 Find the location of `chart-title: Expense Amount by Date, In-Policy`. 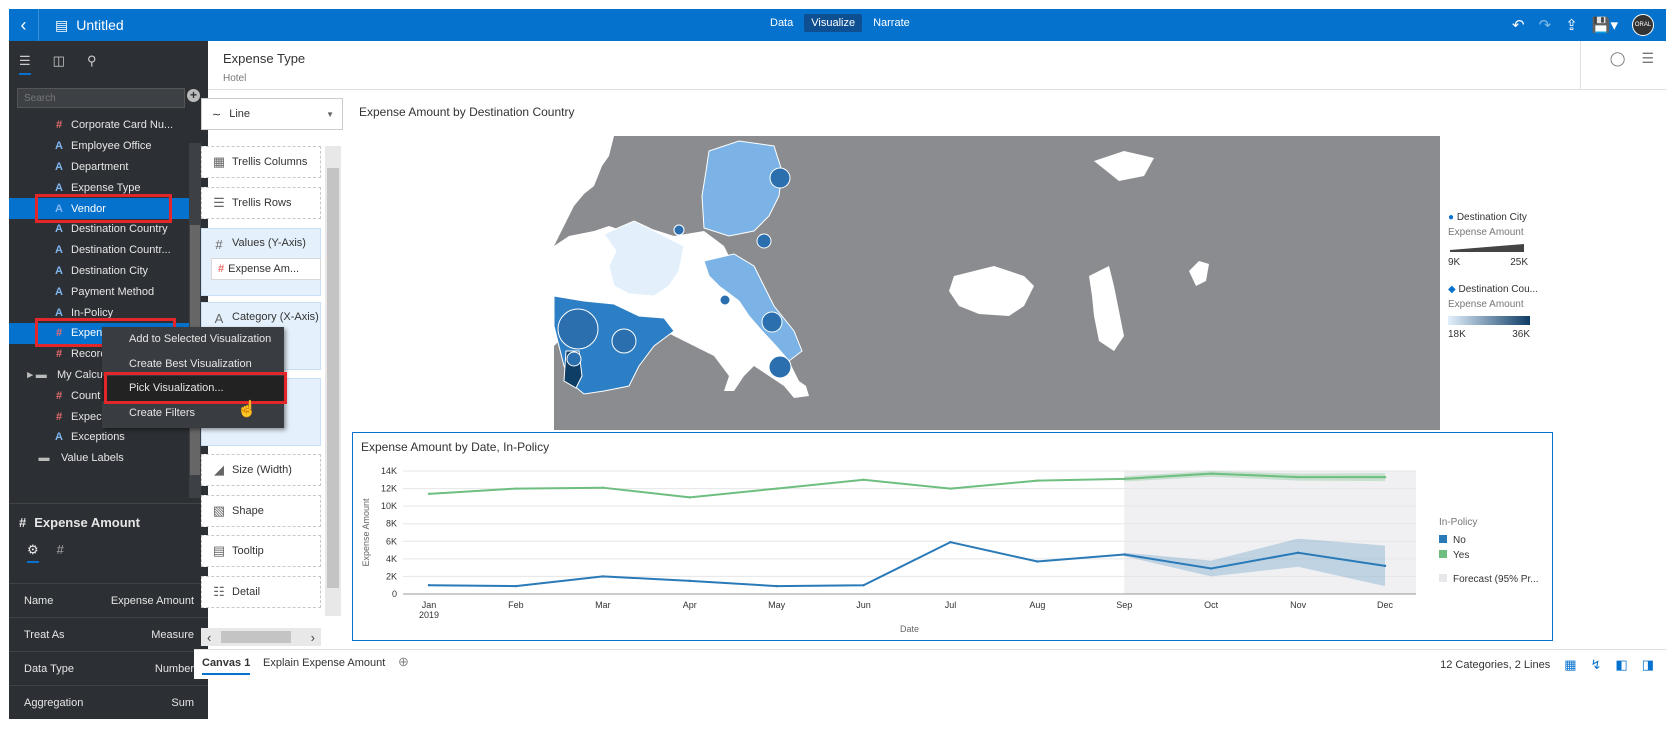

chart-title: Expense Amount by Date, In-Policy is located at coordinates (455, 447).